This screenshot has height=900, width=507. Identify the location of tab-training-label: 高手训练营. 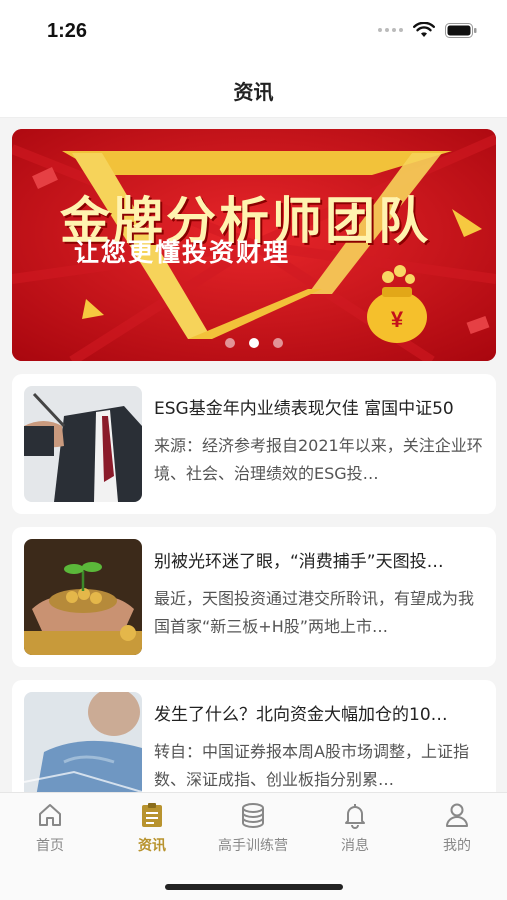
(253, 846).